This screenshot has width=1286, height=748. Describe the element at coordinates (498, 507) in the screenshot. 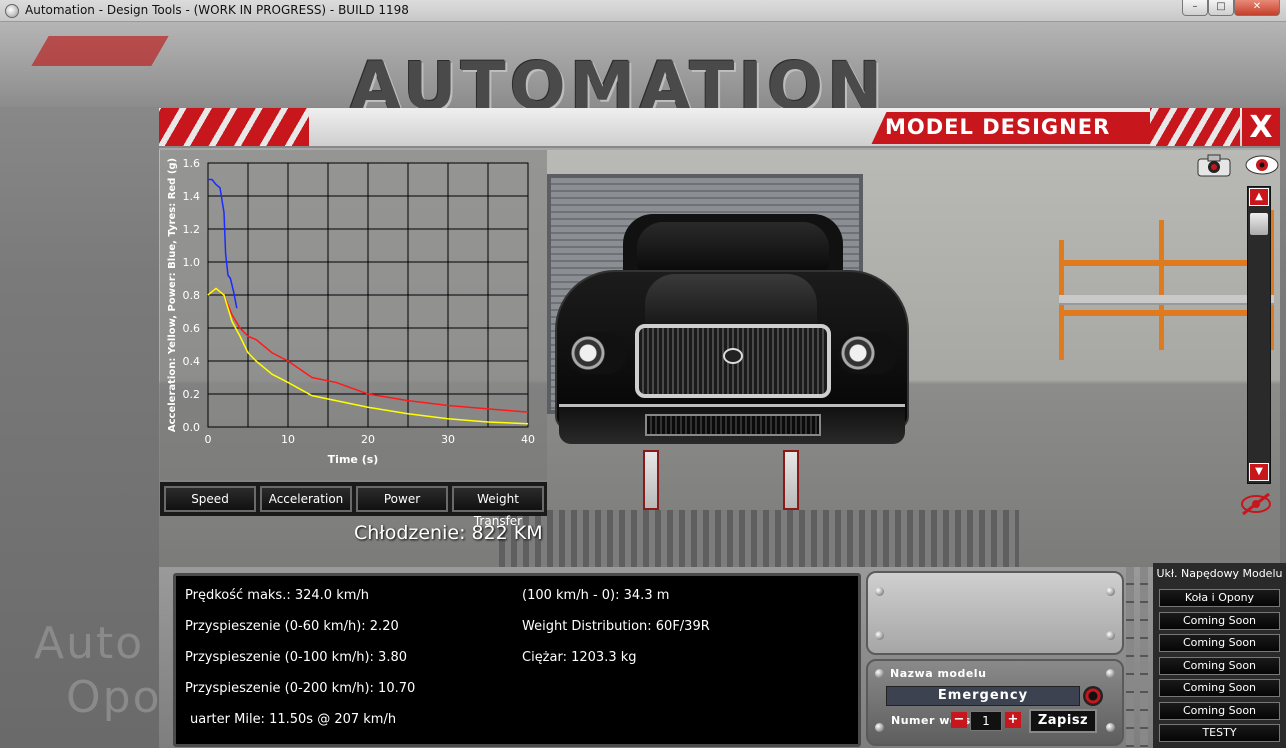

I see `tab-weight-transfer: Weight Transfer` at that location.